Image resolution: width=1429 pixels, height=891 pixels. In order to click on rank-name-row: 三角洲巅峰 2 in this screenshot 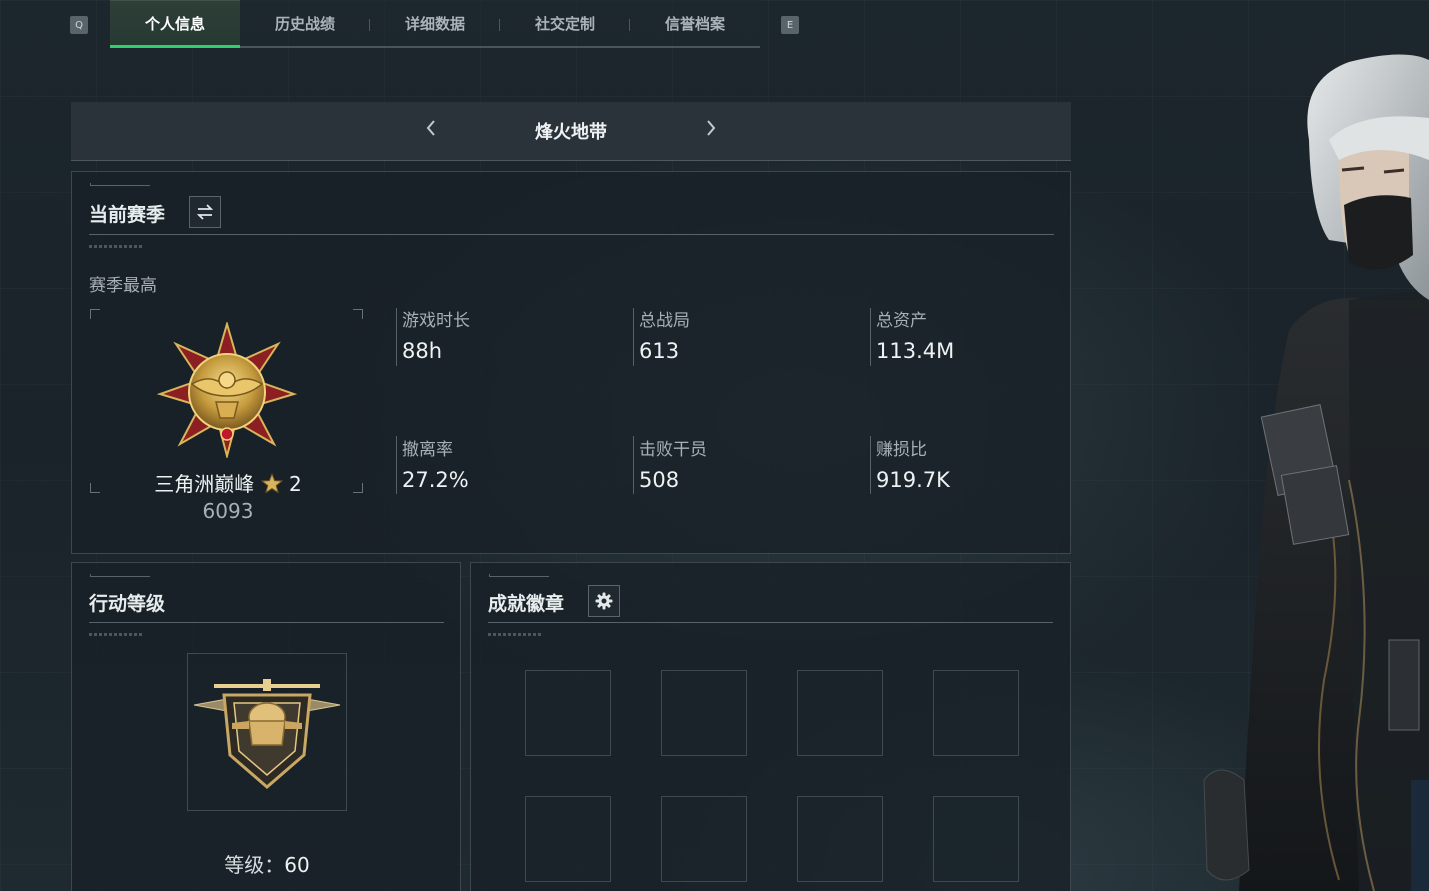, I will do `click(228, 482)`.